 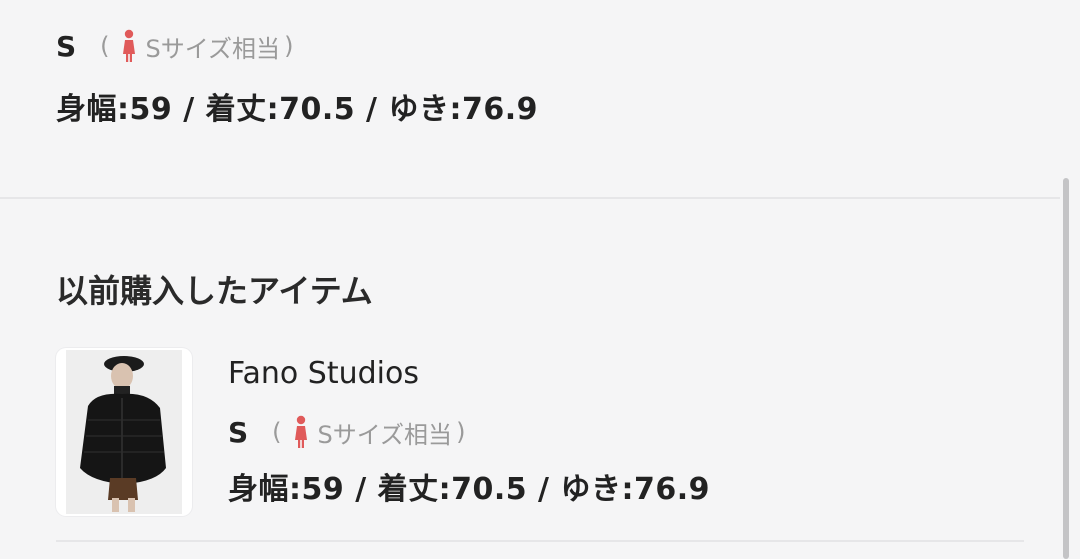 I want to click on item-measurements: 身幅:59 / 着丈:70.5 / ゆき:76.9, so click(x=469, y=489).